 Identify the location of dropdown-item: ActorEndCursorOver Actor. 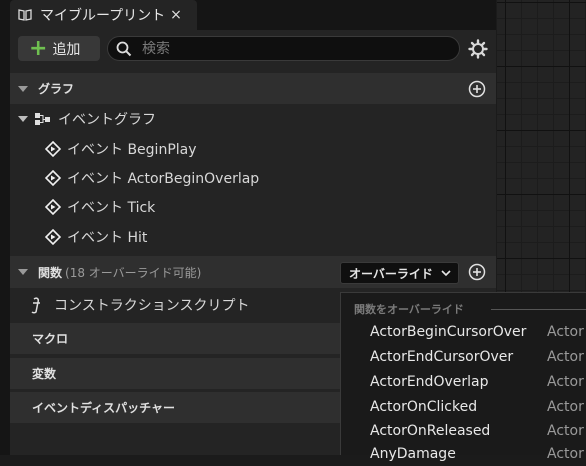
(478, 359).